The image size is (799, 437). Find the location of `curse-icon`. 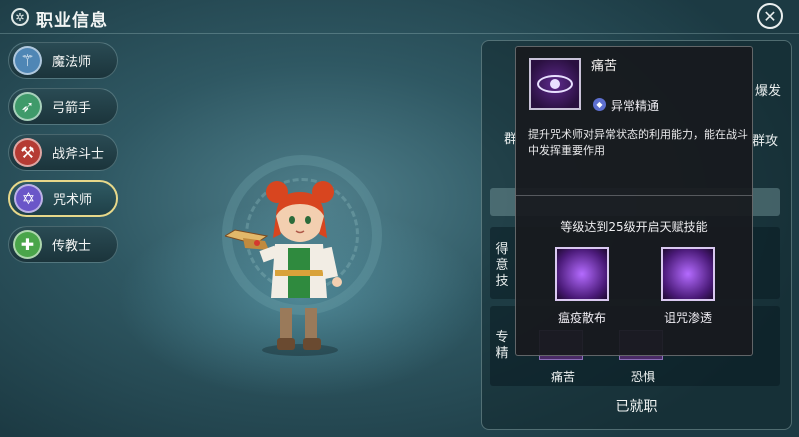

curse-icon is located at coordinates (688, 274).